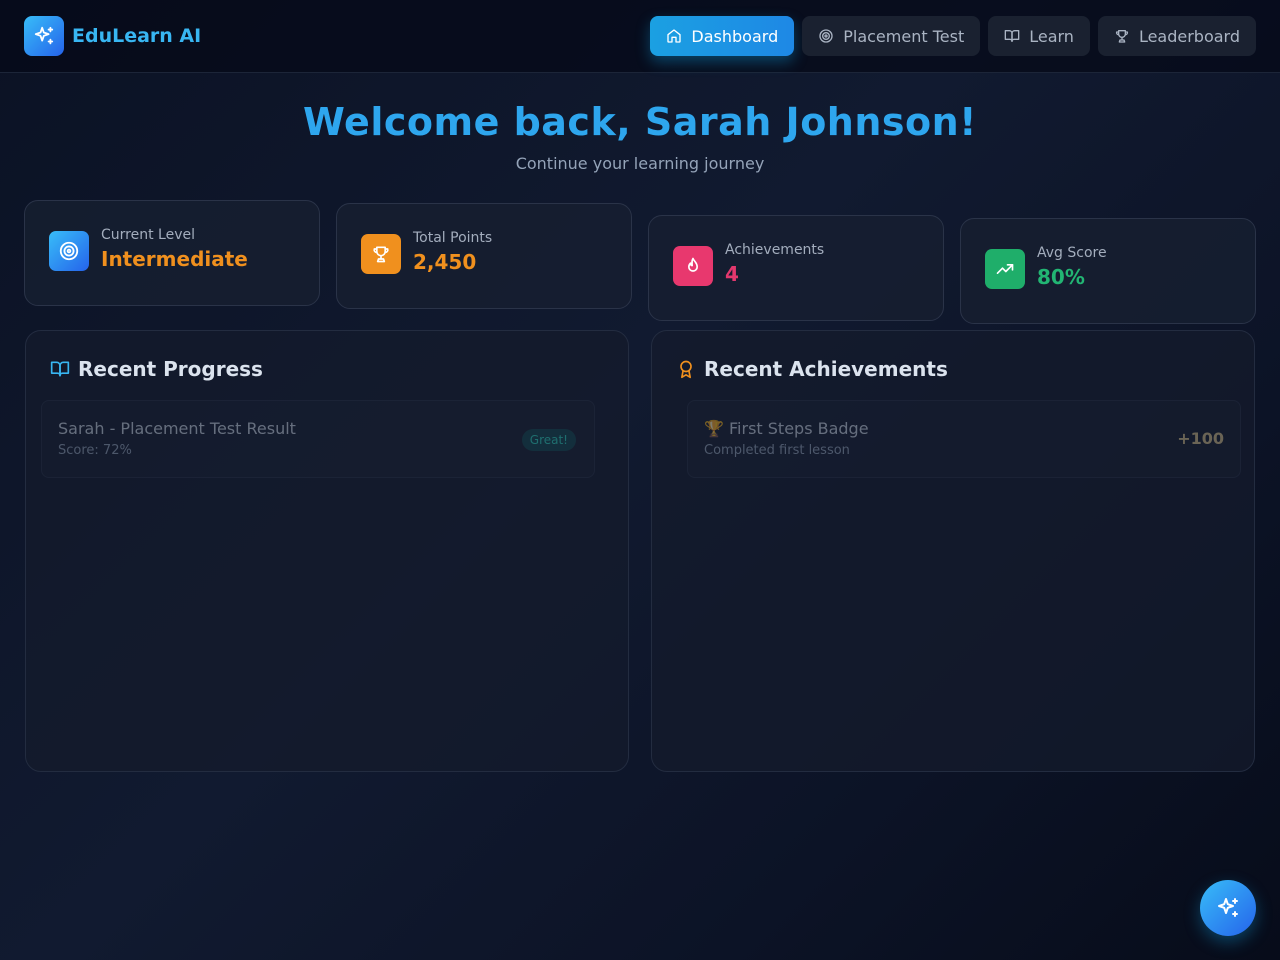  What do you see at coordinates (1189, 36) in the screenshot?
I see `nav-leaderboard-label: Leaderboard` at bounding box center [1189, 36].